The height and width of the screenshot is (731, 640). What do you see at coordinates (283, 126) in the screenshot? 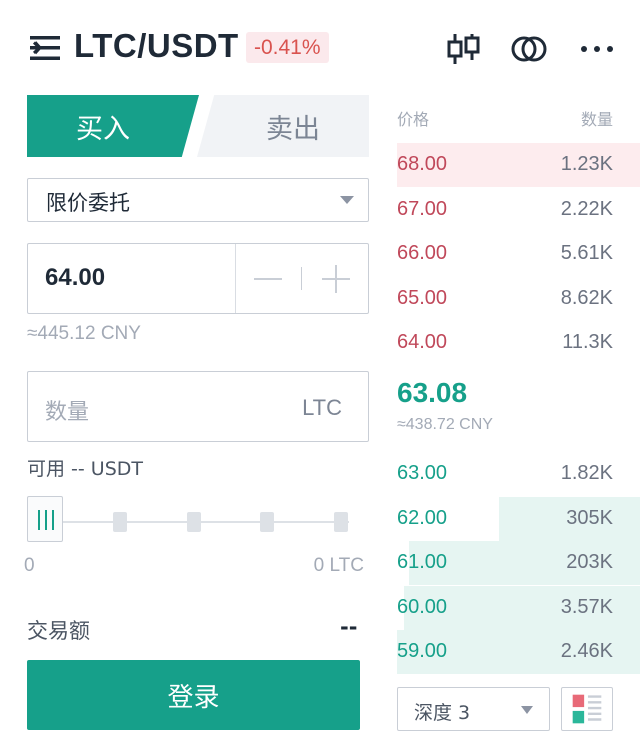
I see `tab-sell: 卖出` at bounding box center [283, 126].